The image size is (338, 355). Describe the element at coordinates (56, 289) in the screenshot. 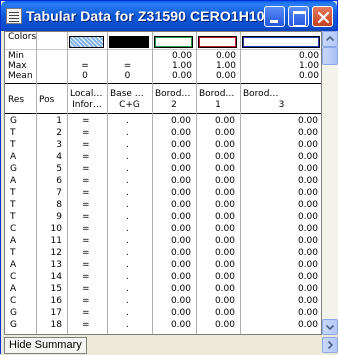

I see `table-cell: 15` at that location.